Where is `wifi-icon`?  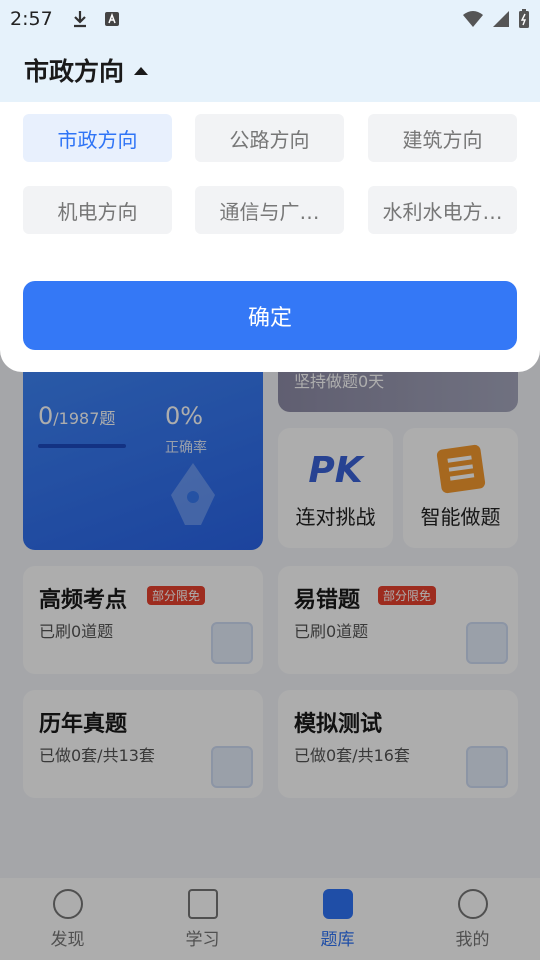 wifi-icon is located at coordinates (473, 19).